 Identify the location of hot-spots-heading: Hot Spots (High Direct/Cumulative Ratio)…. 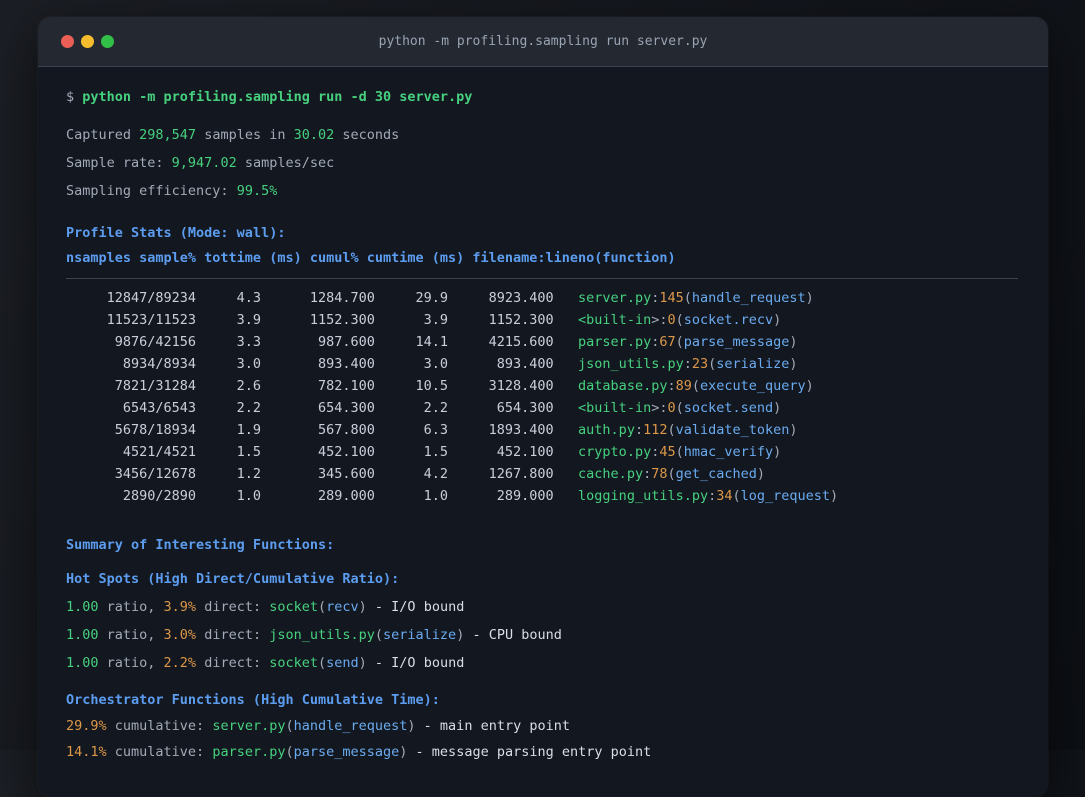
(233, 579).